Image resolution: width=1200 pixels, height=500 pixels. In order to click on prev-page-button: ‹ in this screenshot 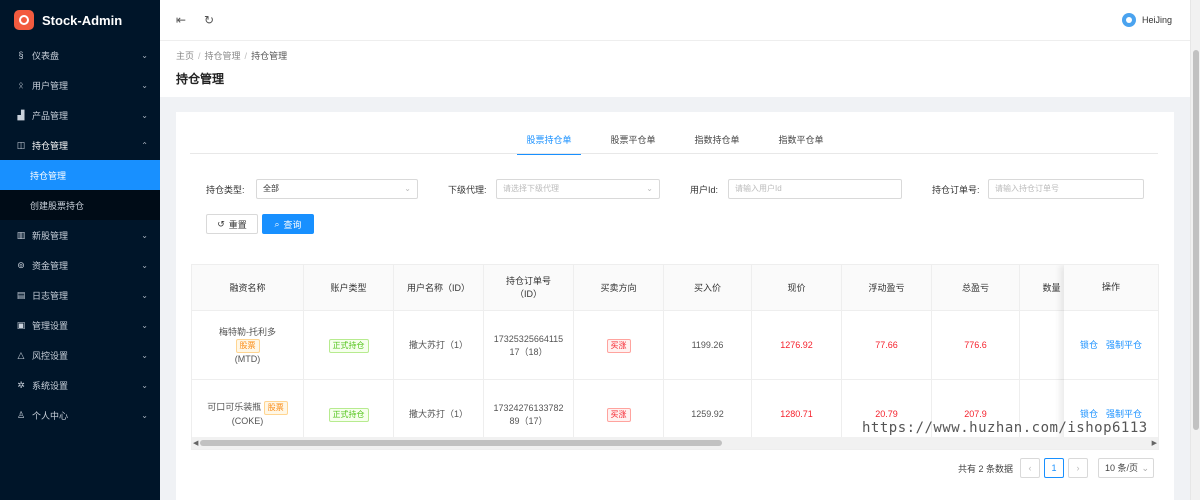, I will do `click(1030, 468)`.